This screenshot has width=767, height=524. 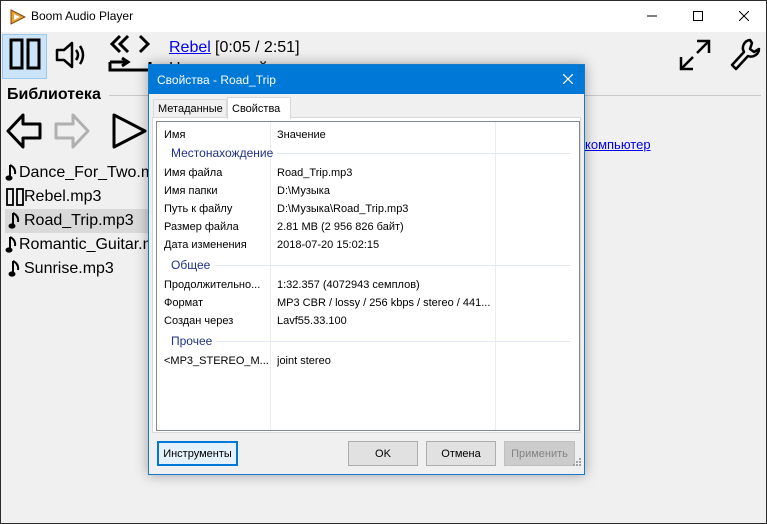 I want to click on minimize-button, so click(x=652, y=16).